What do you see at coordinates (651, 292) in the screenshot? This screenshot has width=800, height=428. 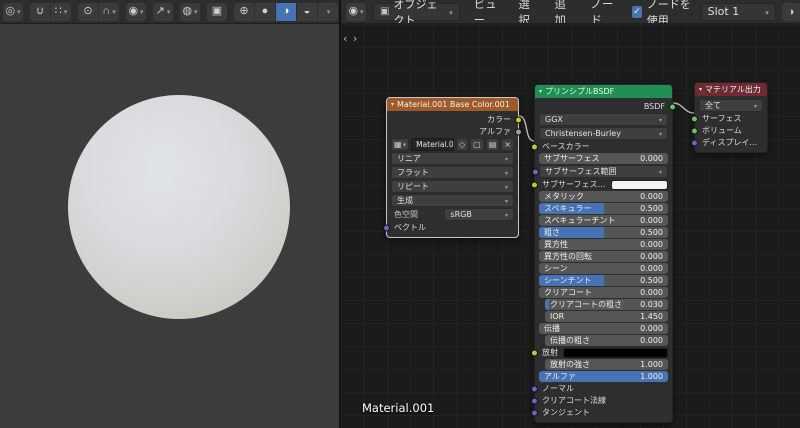 I see `slider-value: 0.000` at bounding box center [651, 292].